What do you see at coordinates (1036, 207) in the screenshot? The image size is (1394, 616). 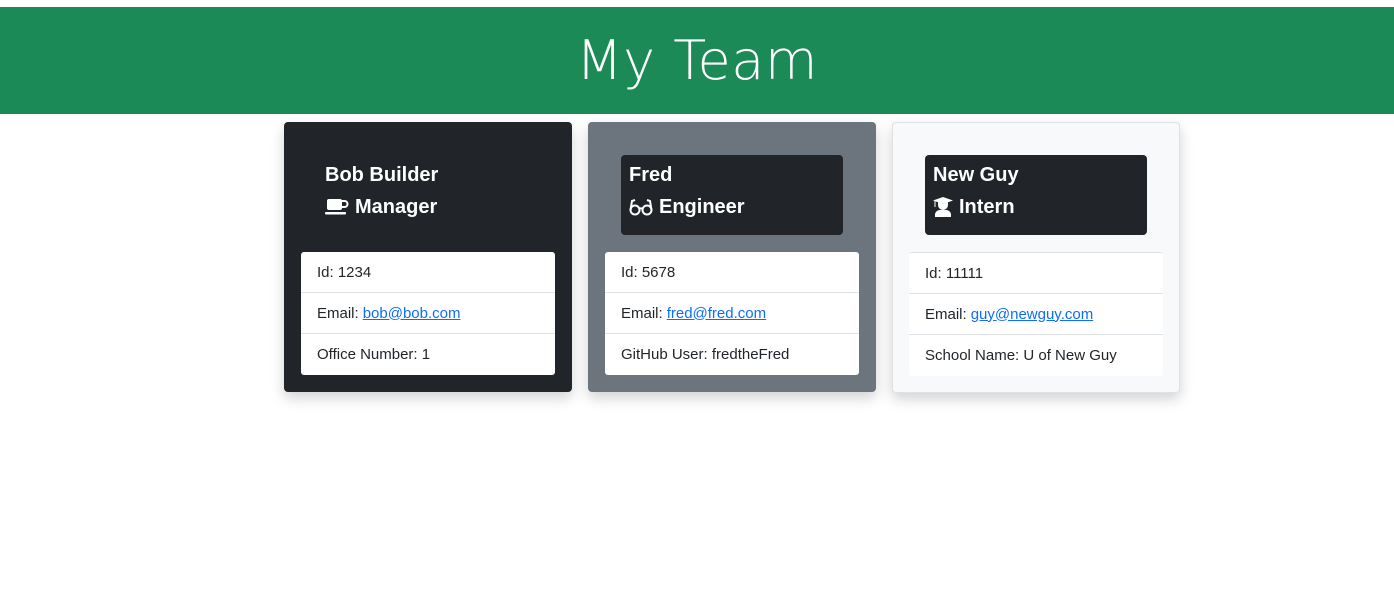 I see `employee-role: Intern` at bounding box center [1036, 207].